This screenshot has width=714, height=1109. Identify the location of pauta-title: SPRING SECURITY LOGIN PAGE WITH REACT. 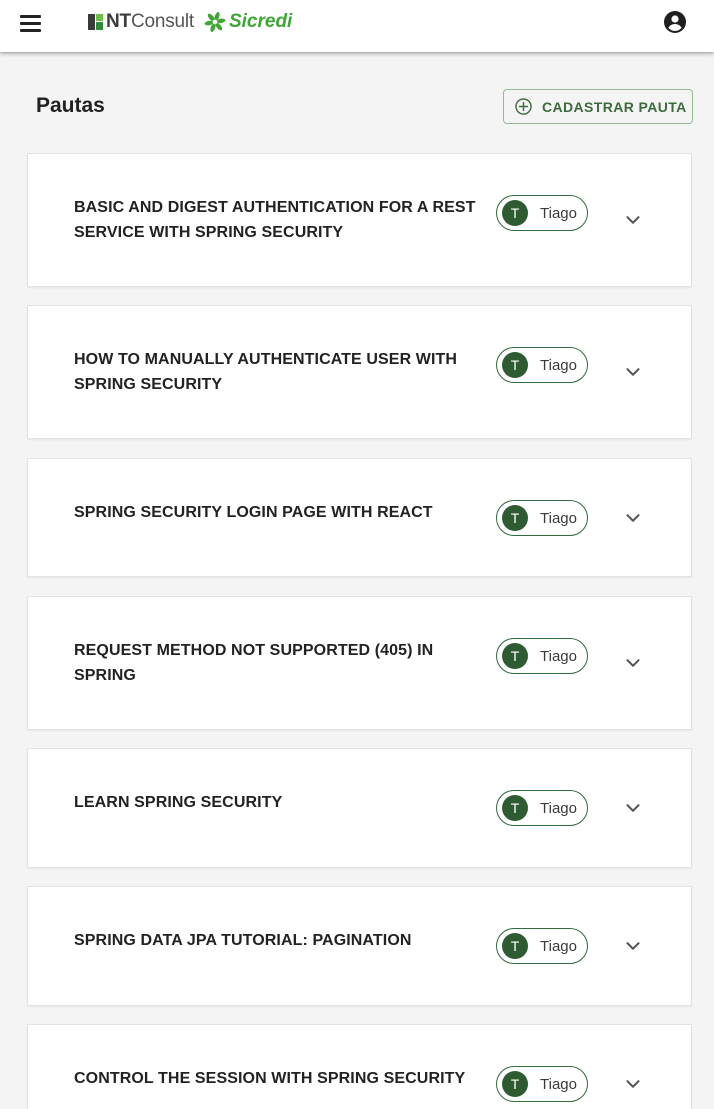
(253, 512).